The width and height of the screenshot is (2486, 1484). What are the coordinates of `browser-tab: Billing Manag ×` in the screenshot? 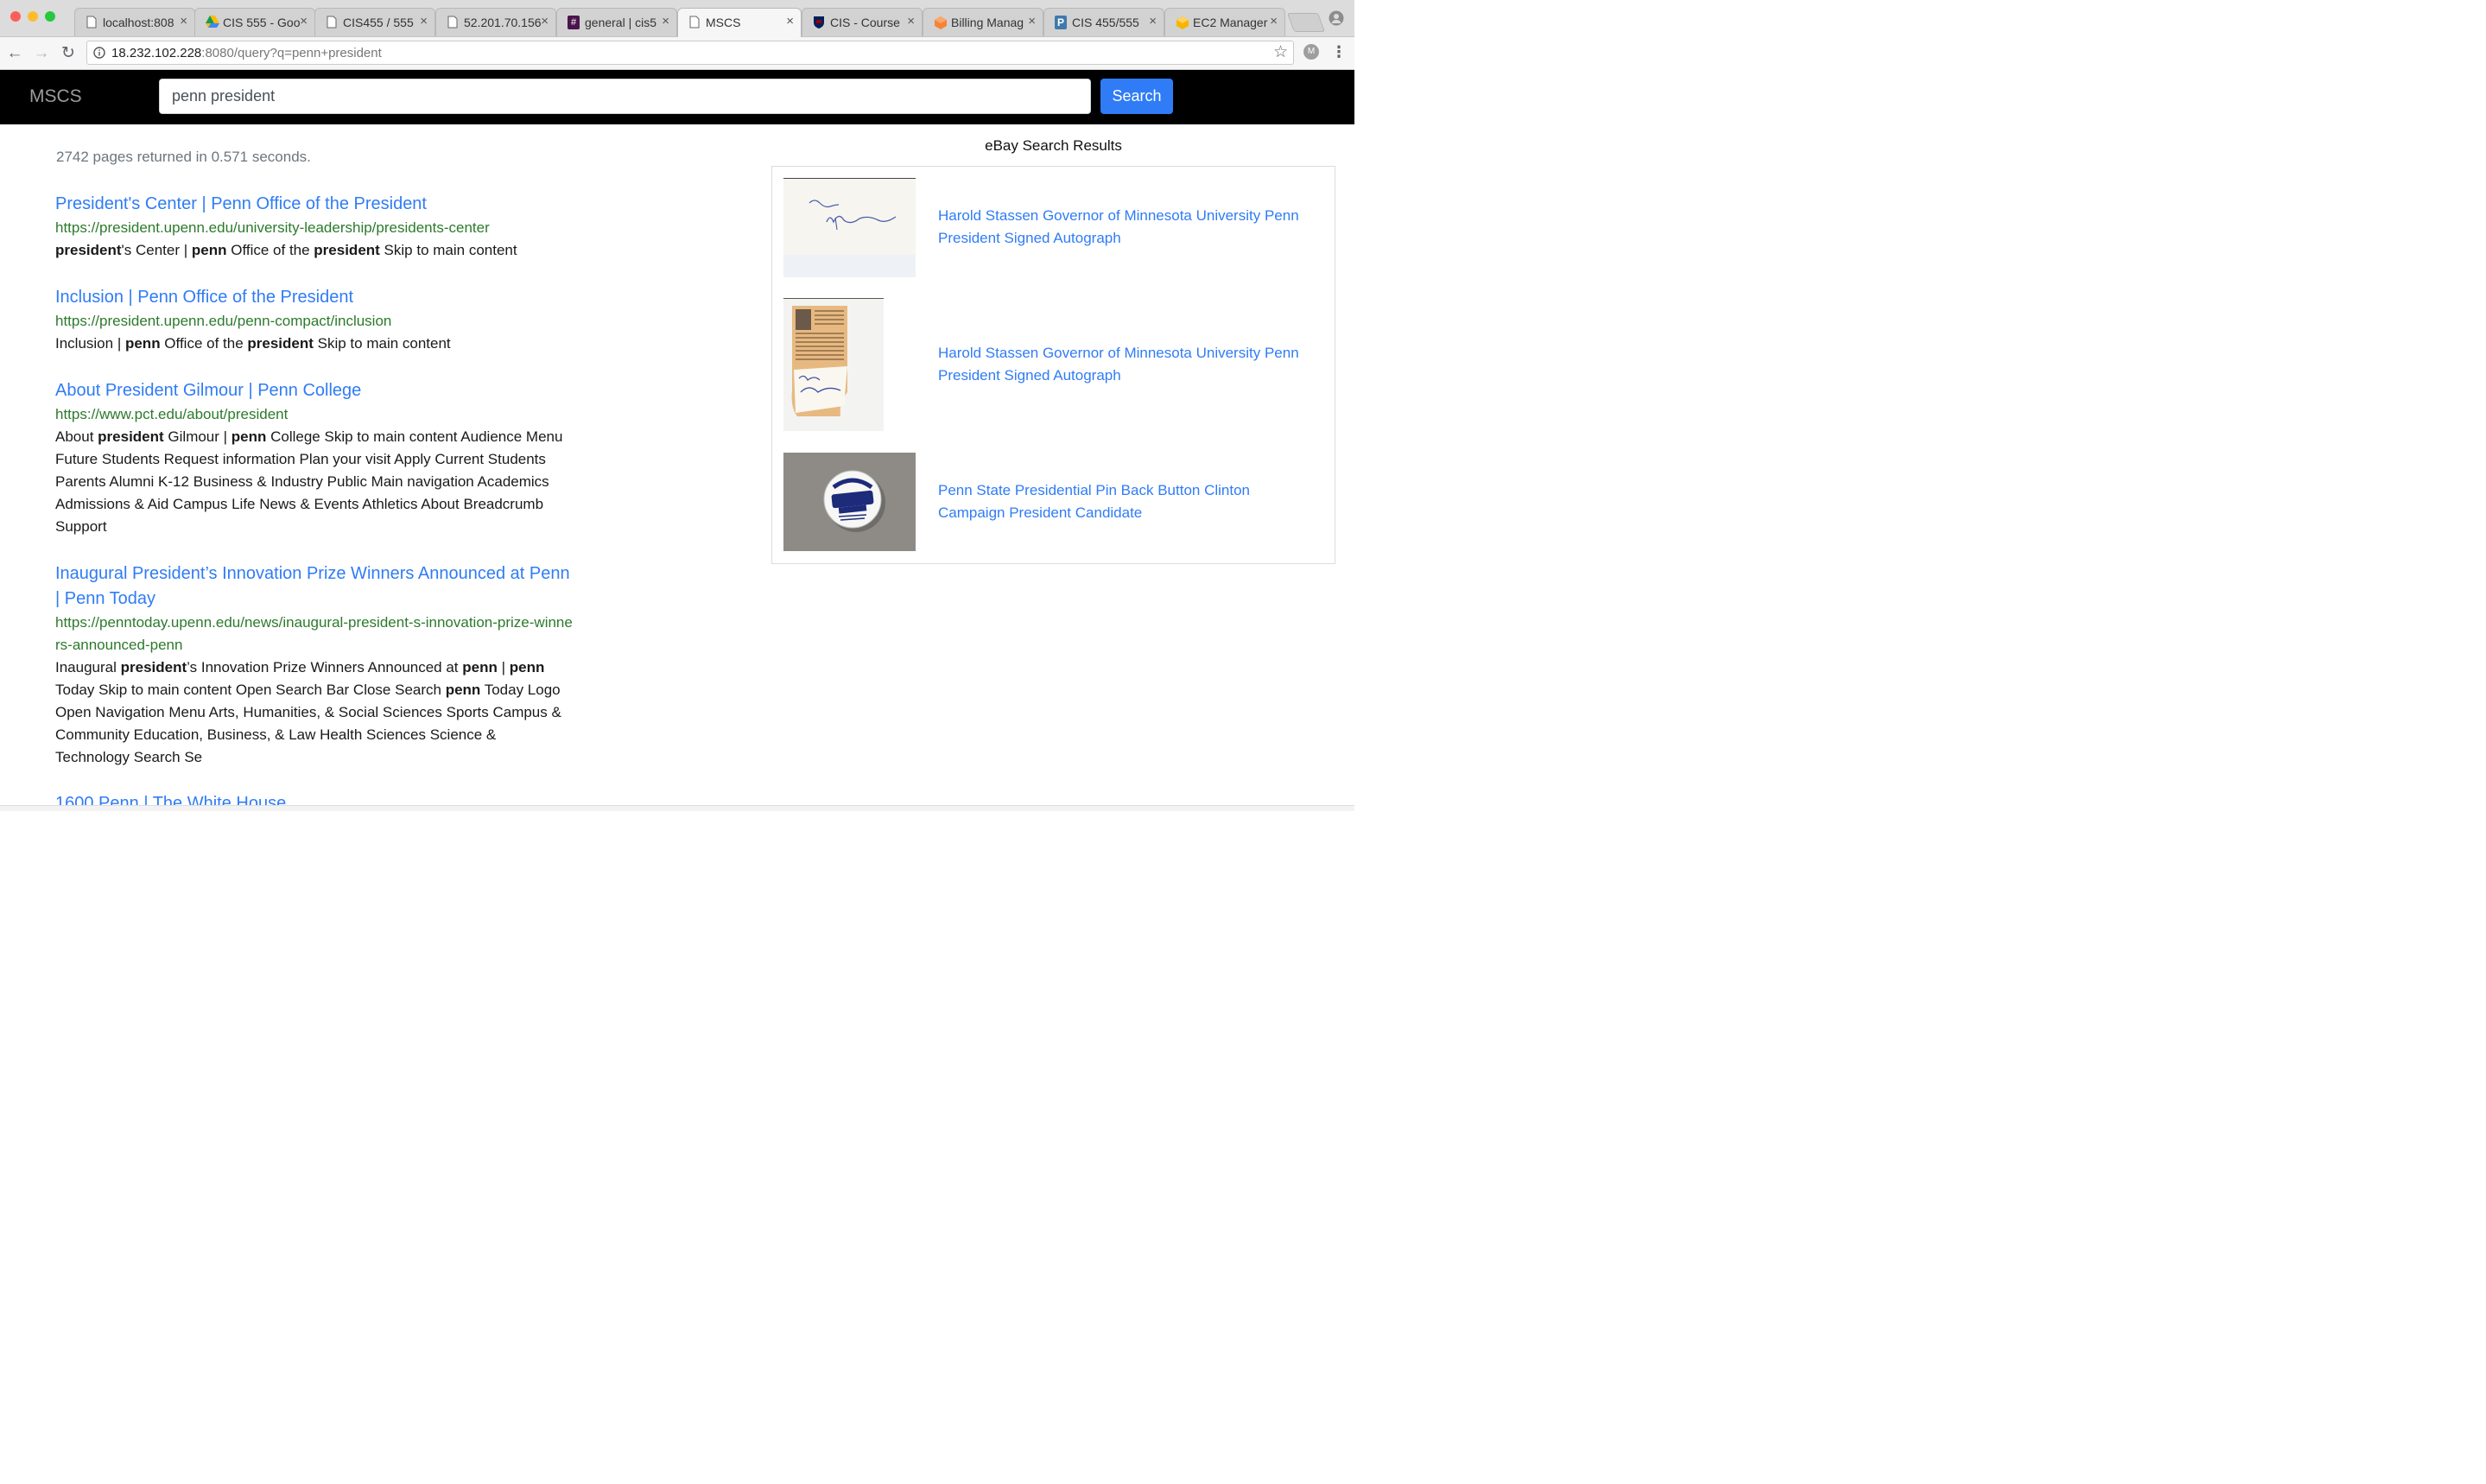 It's located at (983, 22).